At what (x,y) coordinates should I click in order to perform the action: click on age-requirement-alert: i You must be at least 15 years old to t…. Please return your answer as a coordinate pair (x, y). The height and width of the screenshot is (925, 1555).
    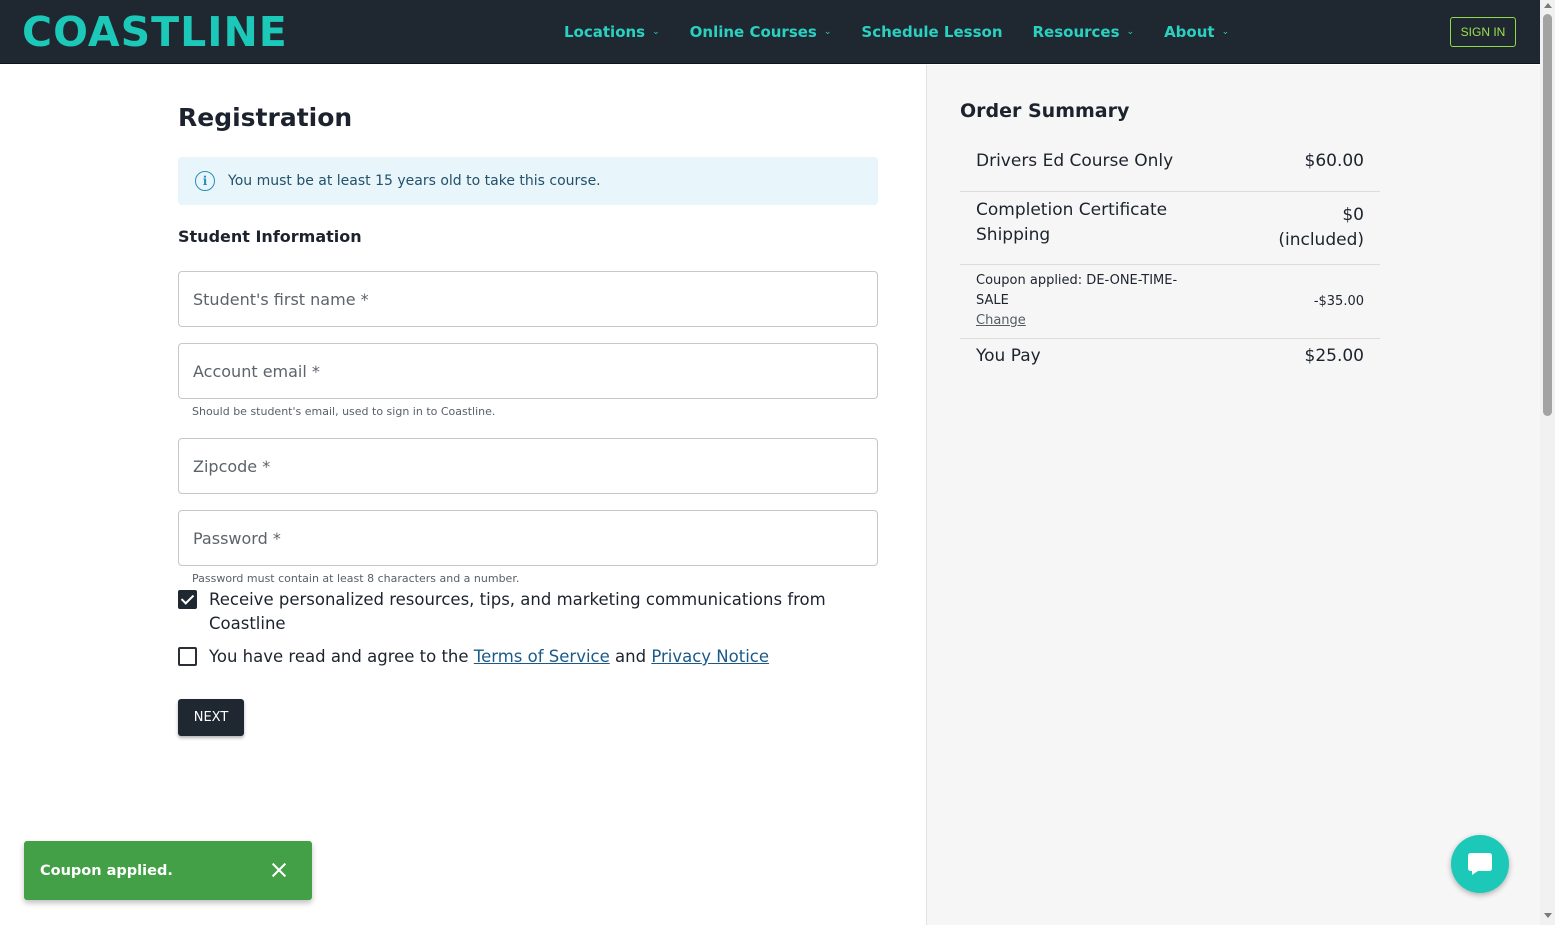
    Looking at the image, I should click on (528, 181).